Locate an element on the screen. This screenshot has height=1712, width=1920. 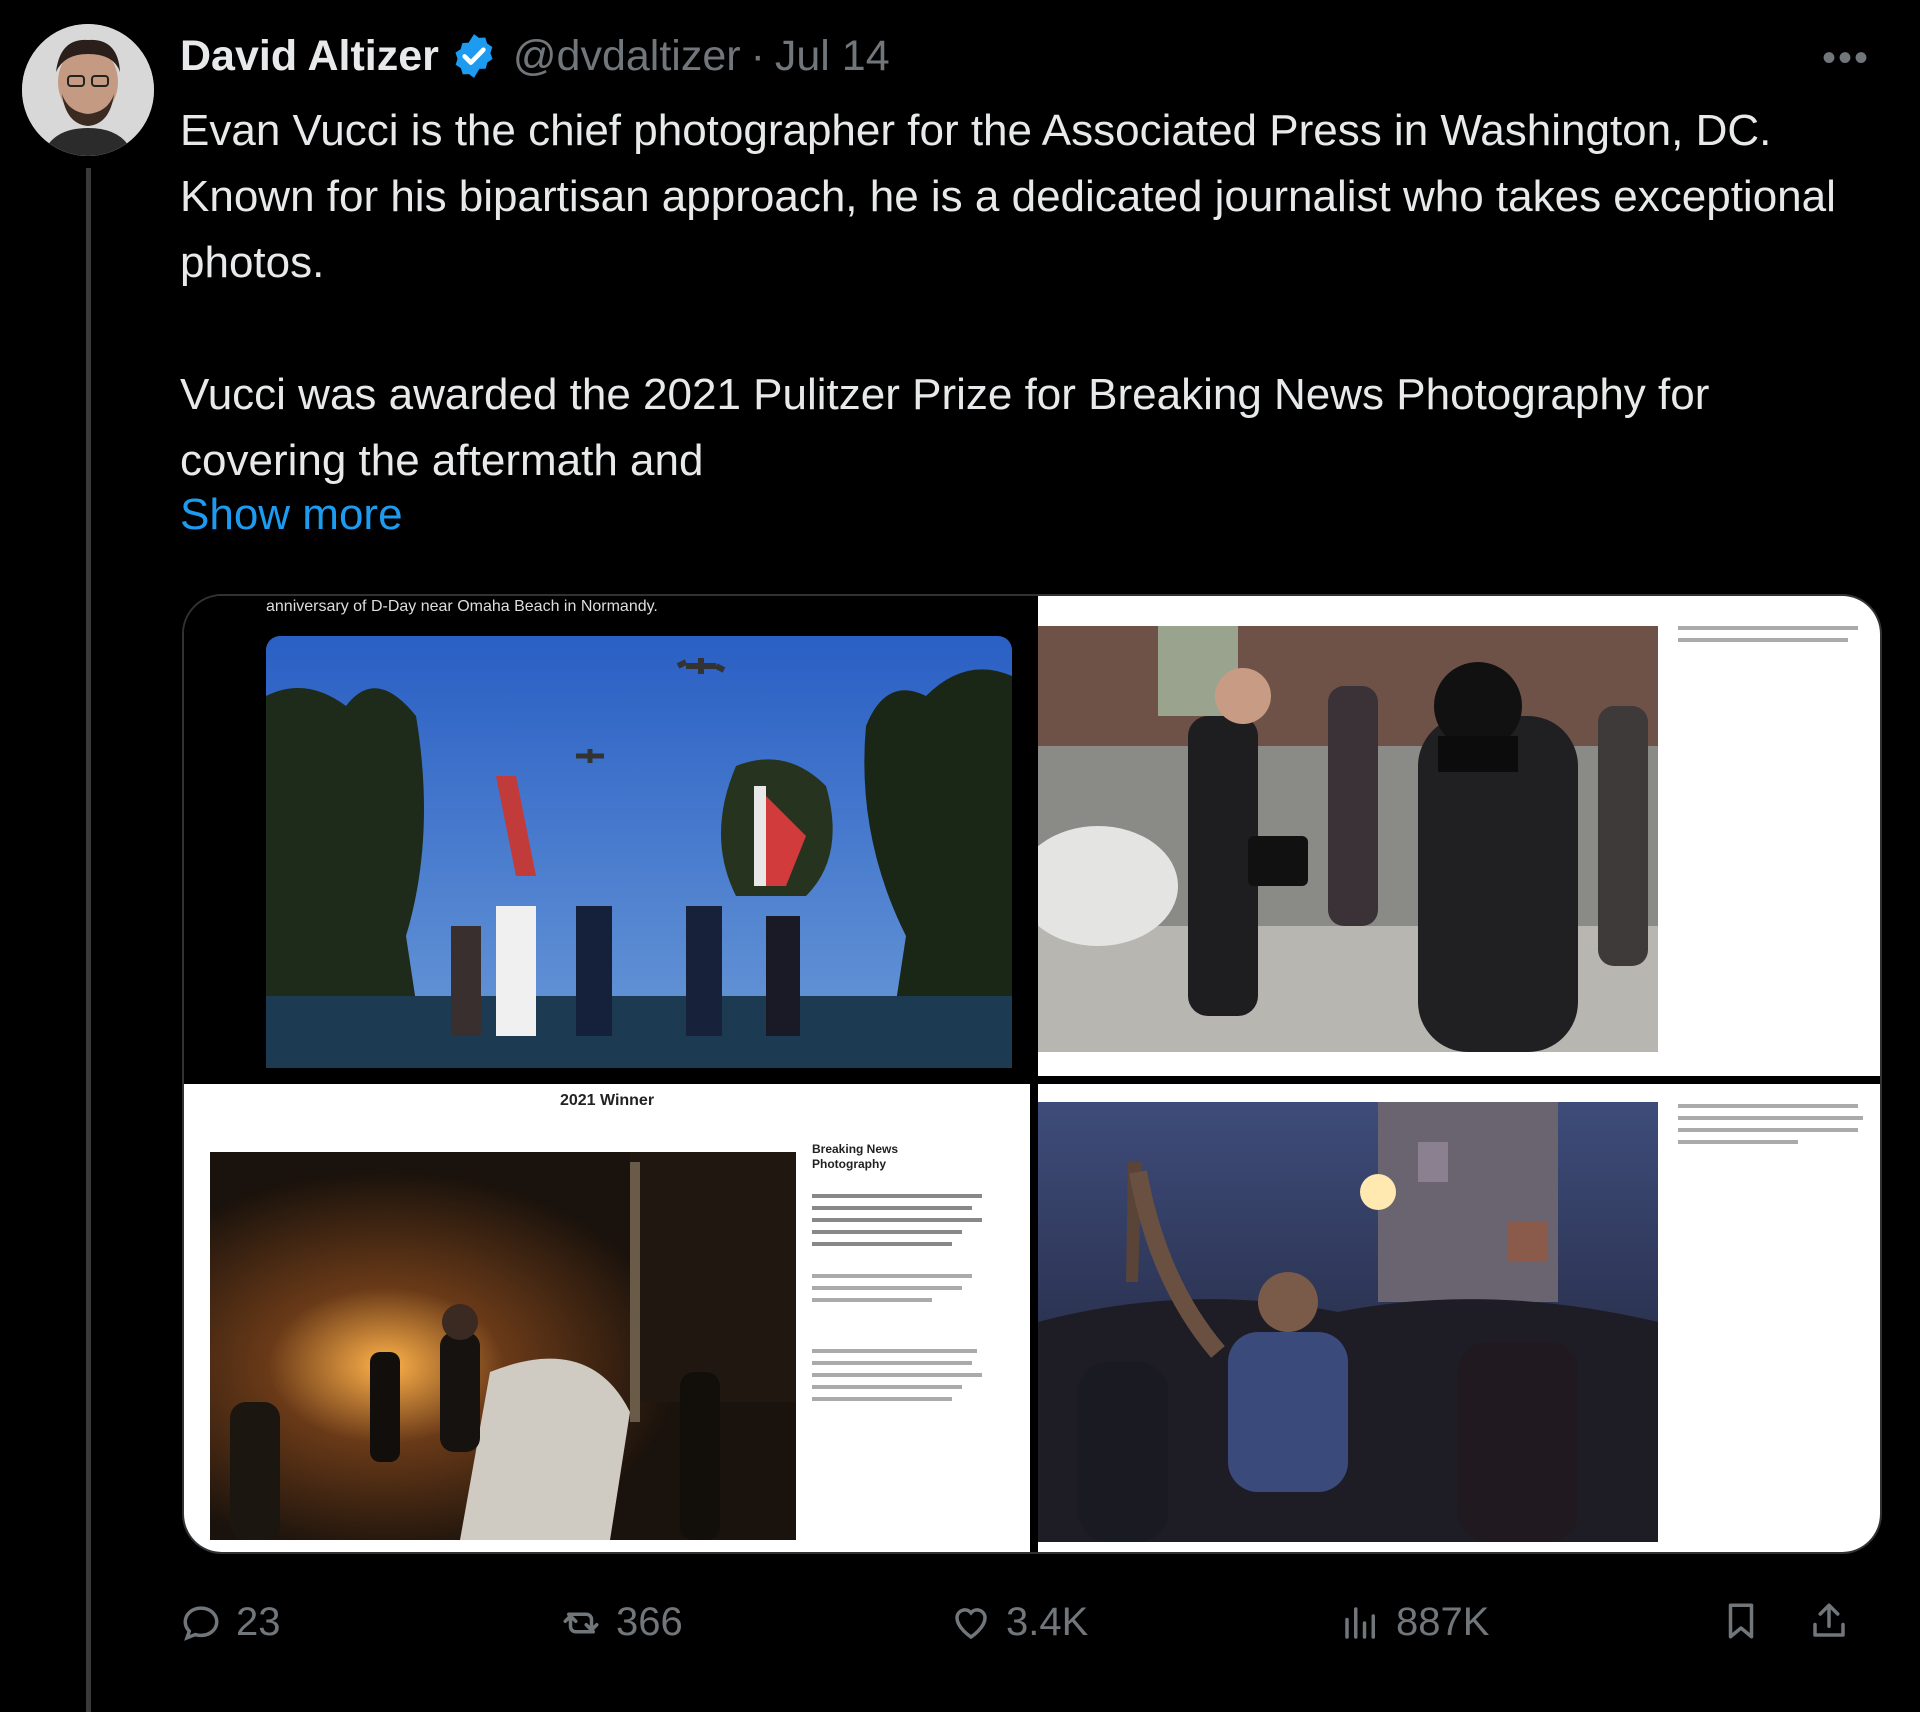
action-bar: 23 366 3.4K 887K is located at coordinates (1030, 1630).